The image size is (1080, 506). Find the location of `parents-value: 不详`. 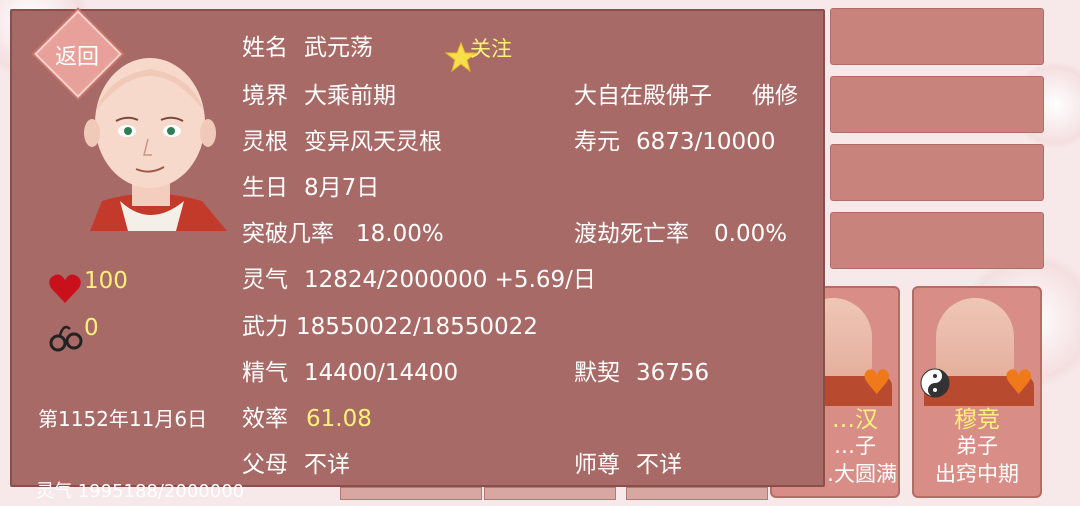

parents-value: 不详 is located at coordinates (327, 465).